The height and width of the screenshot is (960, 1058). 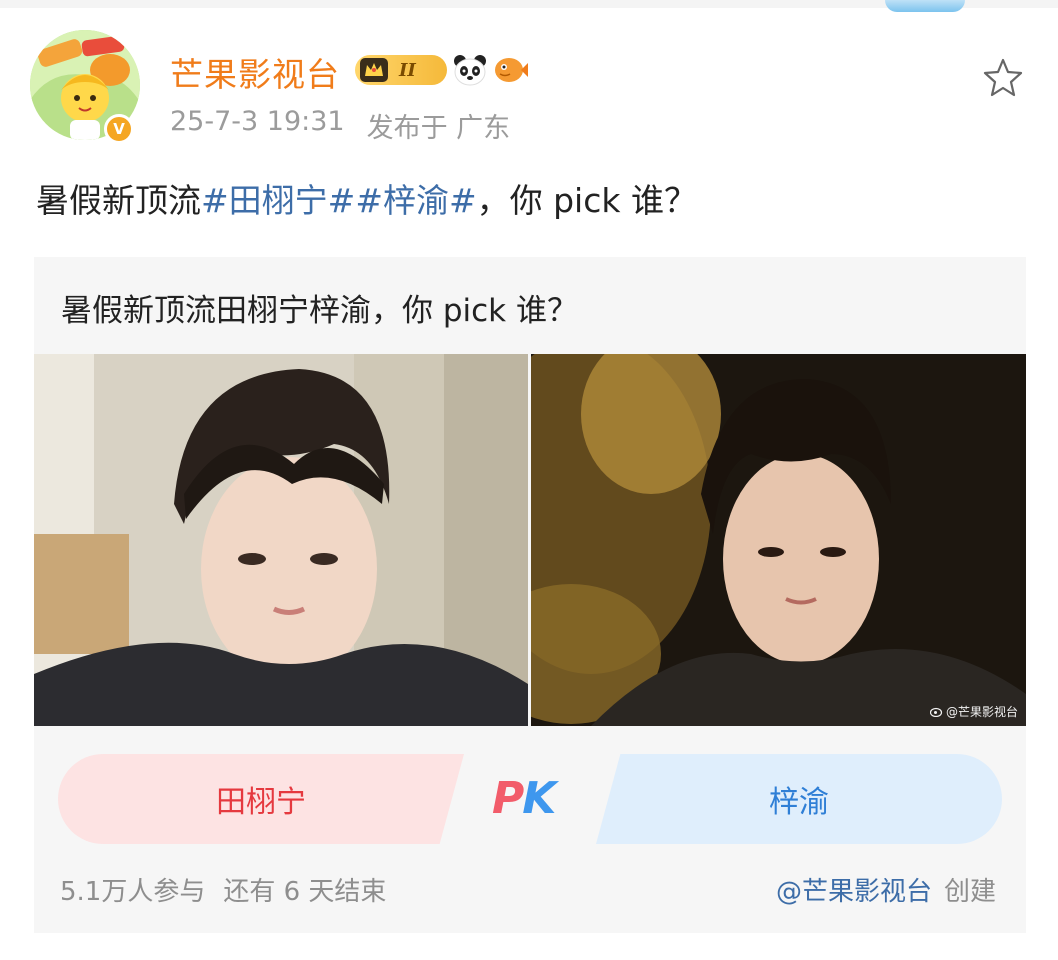 What do you see at coordinates (261, 802) in the screenshot?
I see `vote-option-left-label: 田栩宁` at bounding box center [261, 802].